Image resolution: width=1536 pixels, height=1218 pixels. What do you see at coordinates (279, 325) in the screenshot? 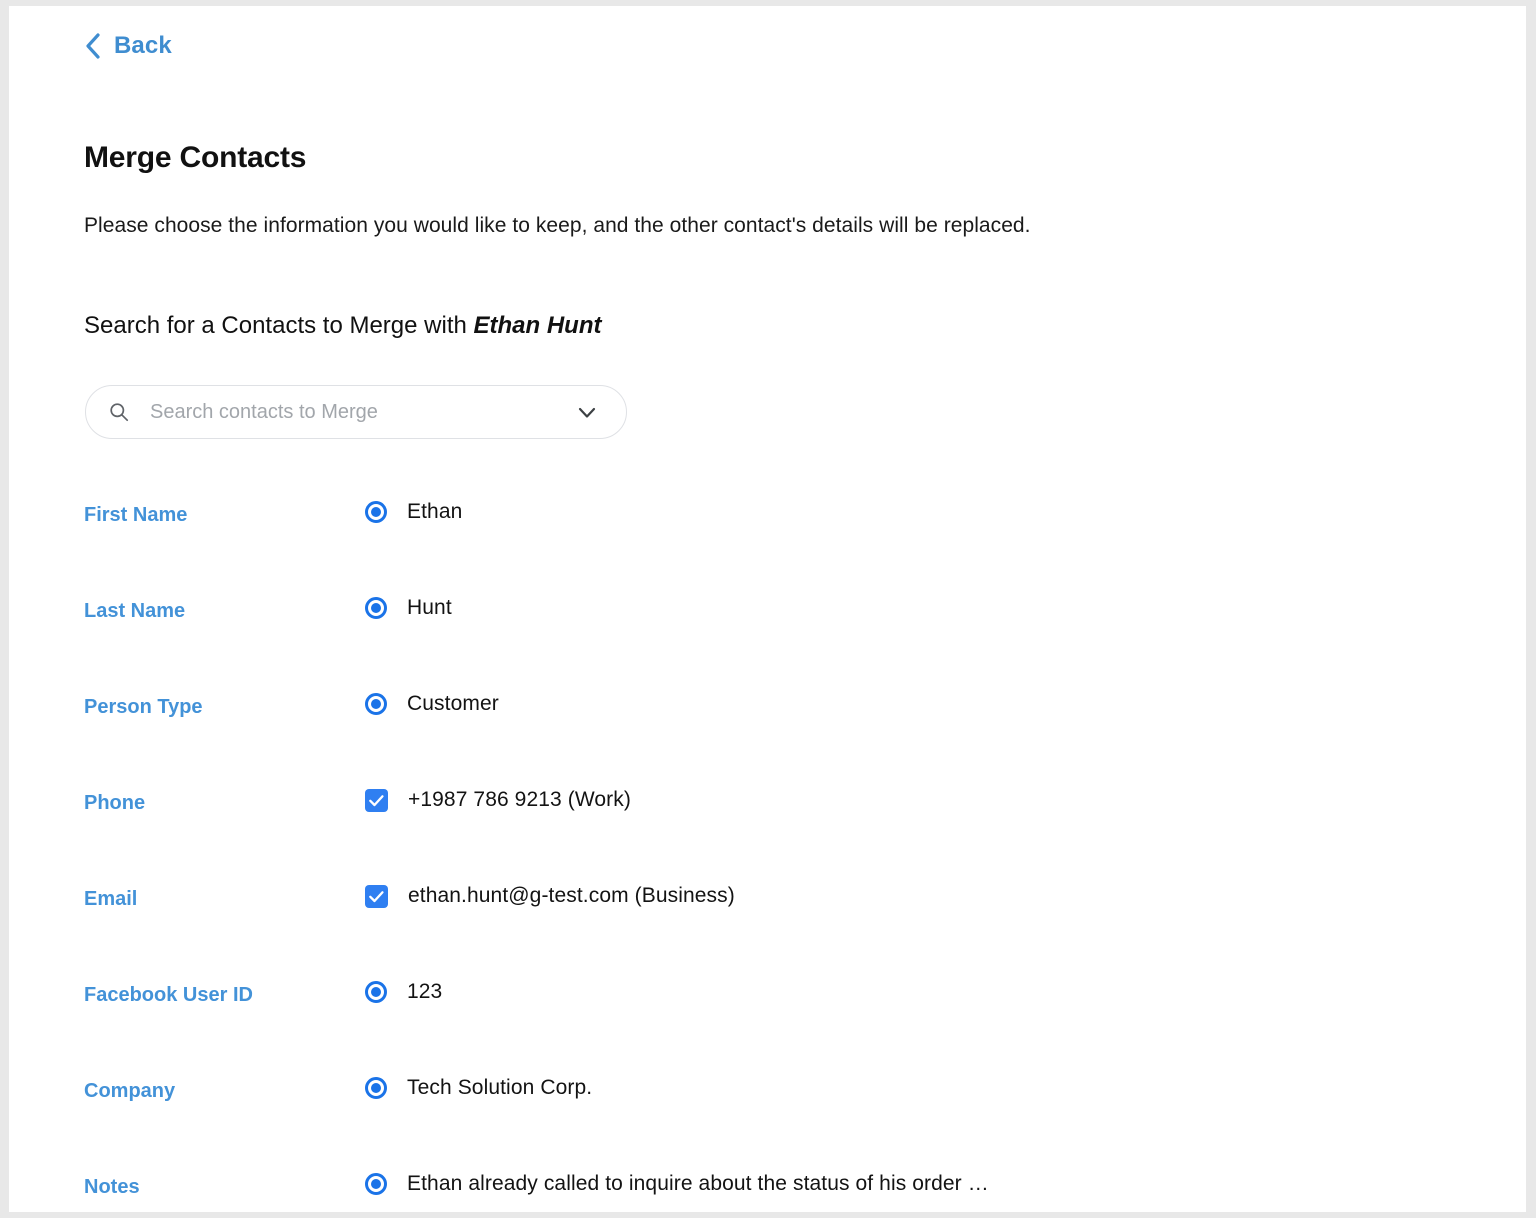
I see `search-heading-prefix: Search for a Contacts to Merge with` at bounding box center [279, 325].